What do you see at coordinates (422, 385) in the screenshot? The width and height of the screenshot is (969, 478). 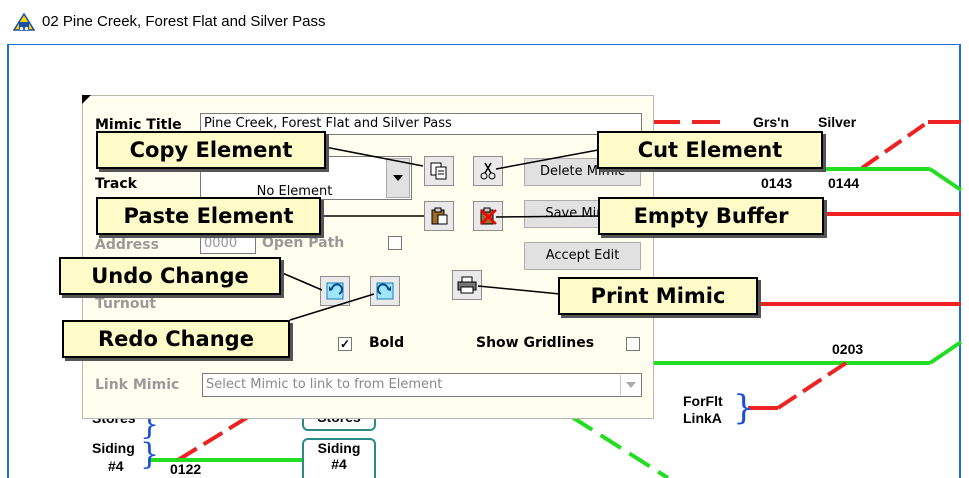 I see `link-mimic-select: Select Mimic to link to from Element` at bounding box center [422, 385].